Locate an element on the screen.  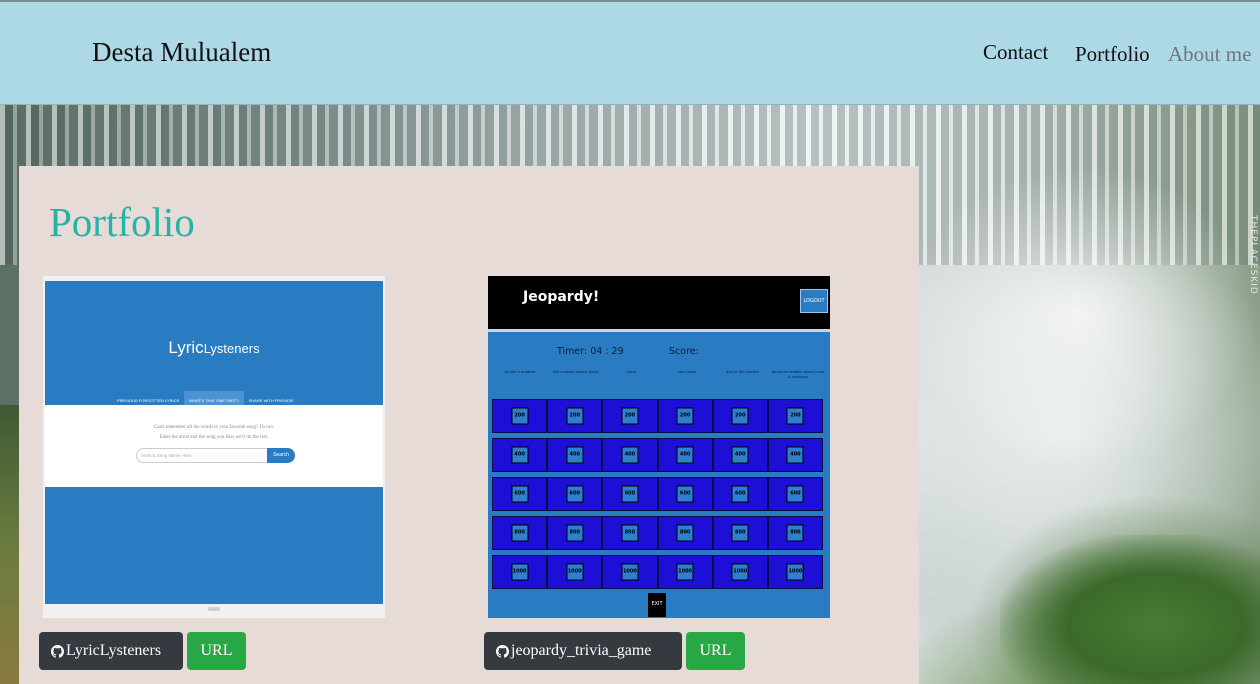
nav-contact-link: Contact is located at coordinates (1015, 52).